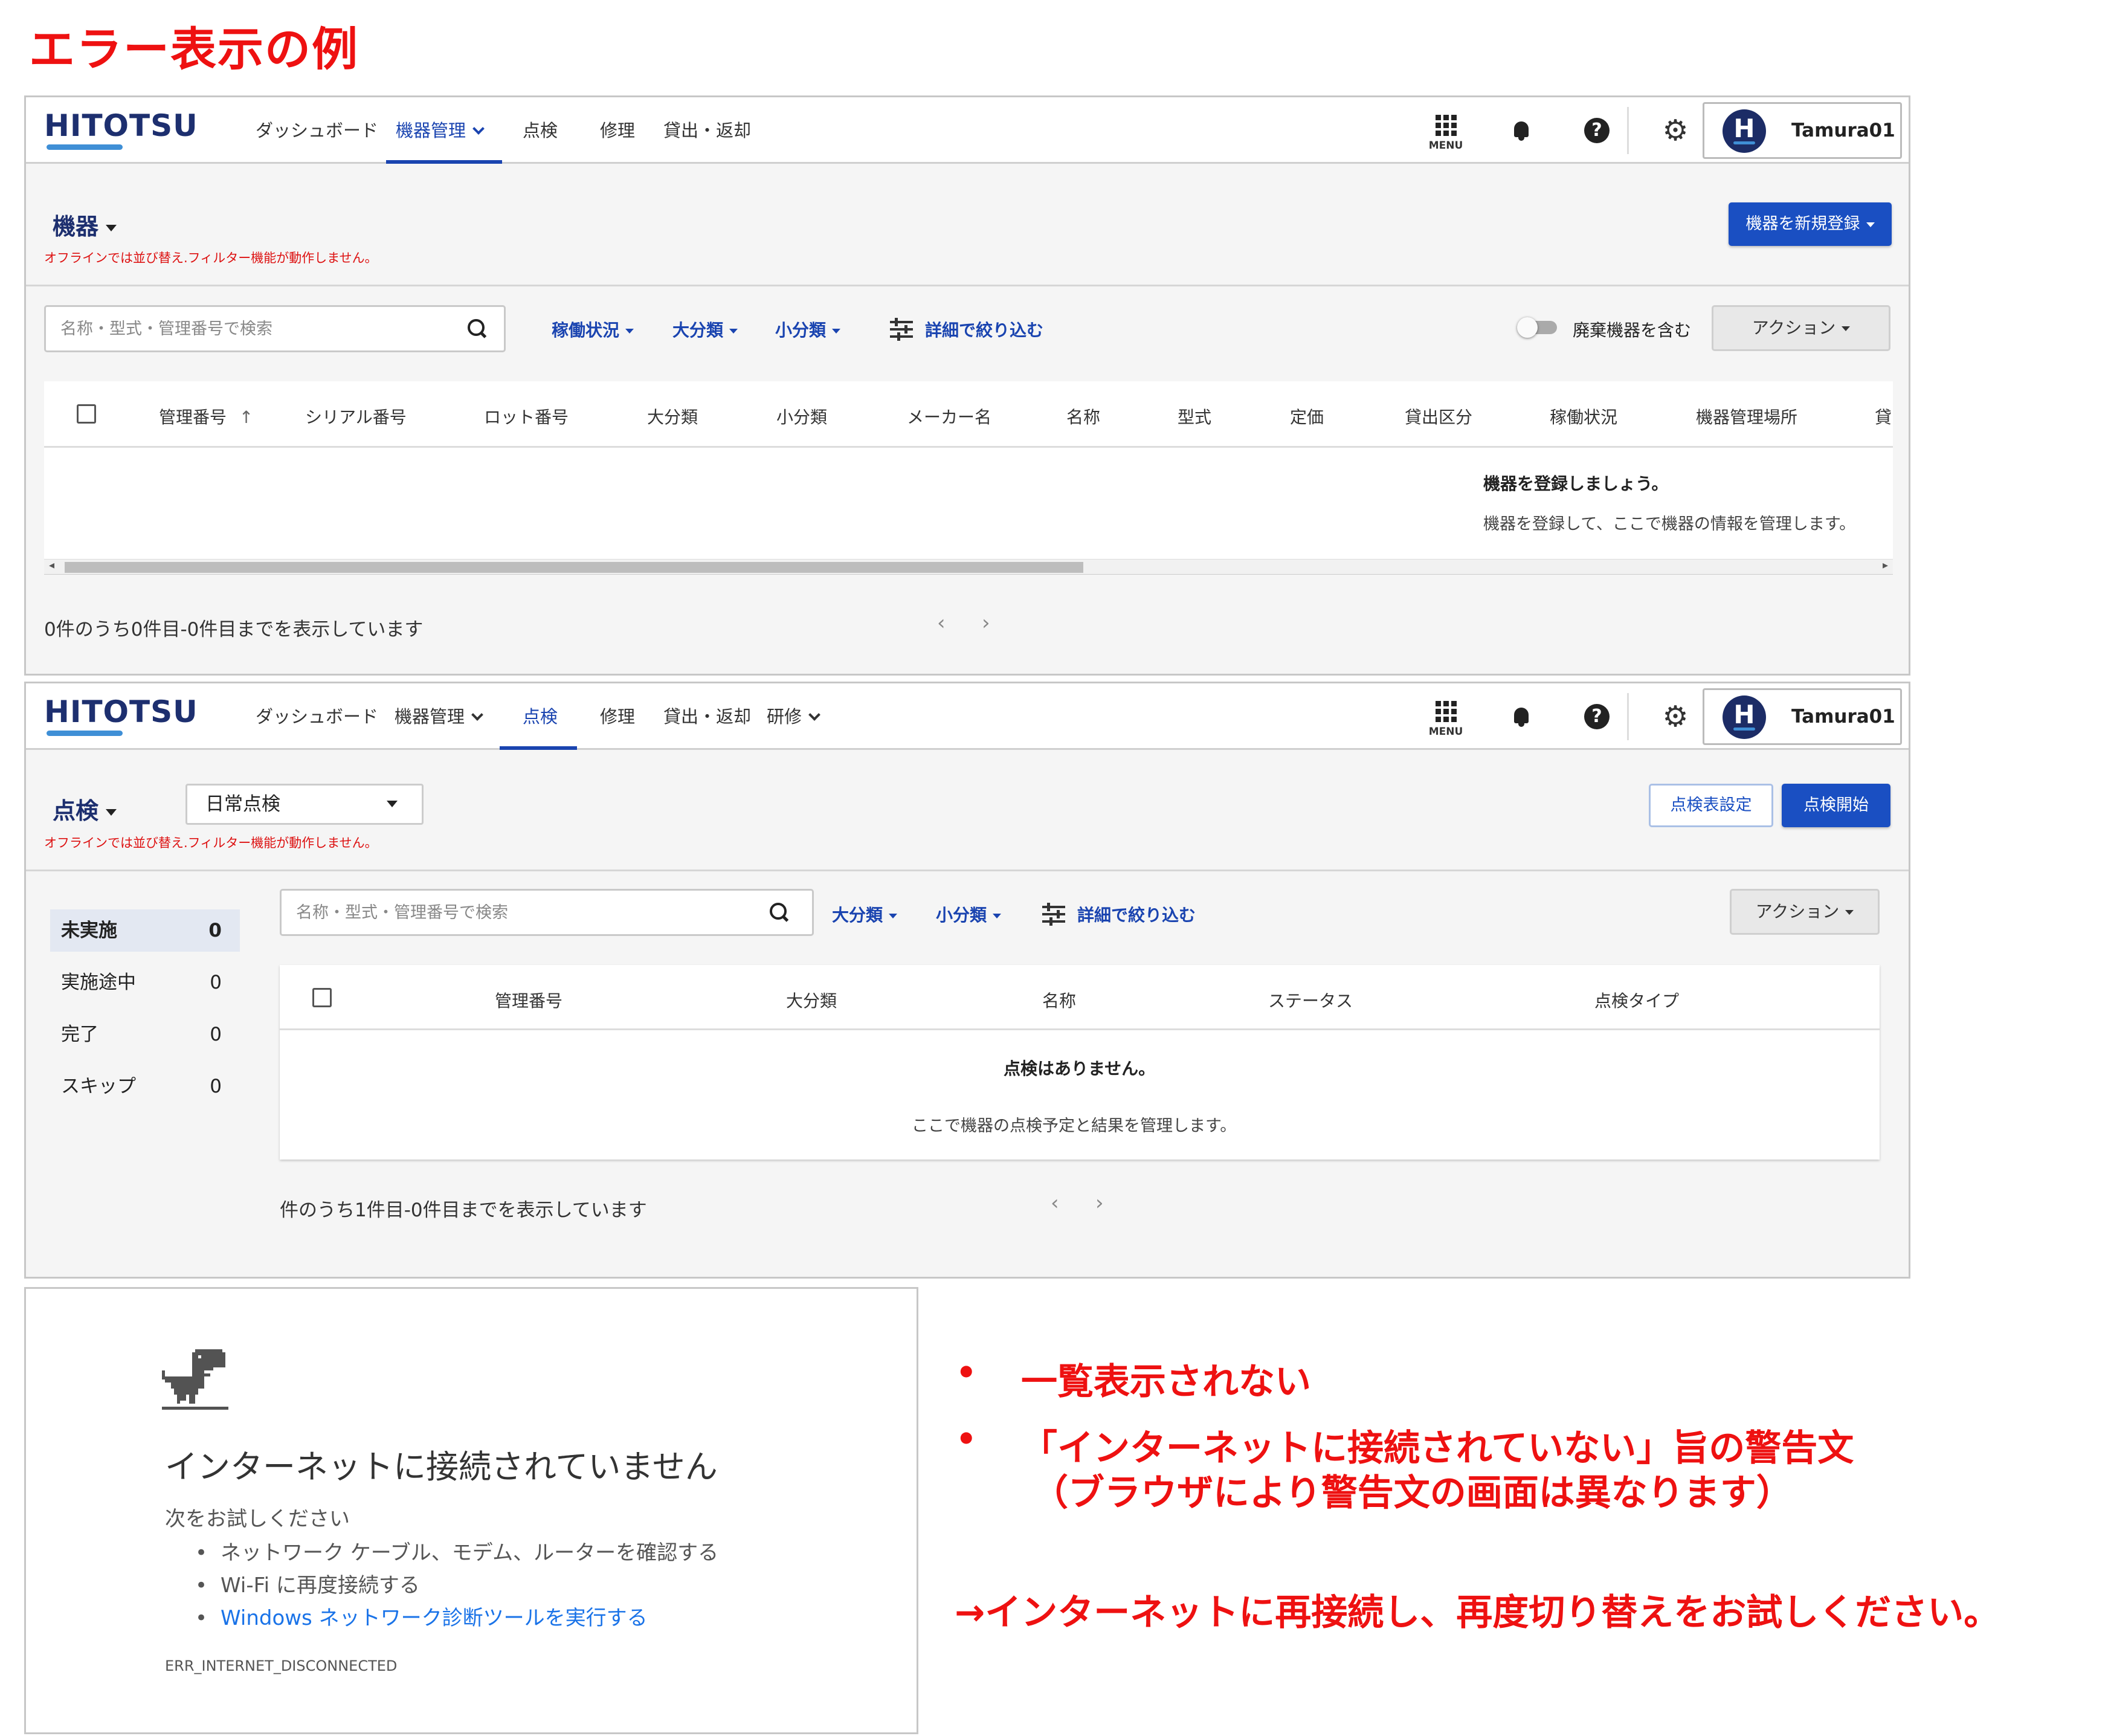 This screenshot has height=1736, width=2111. What do you see at coordinates (1583, 416) in the screenshot?
I see `col-operating-status: 稼働状況` at bounding box center [1583, 416].